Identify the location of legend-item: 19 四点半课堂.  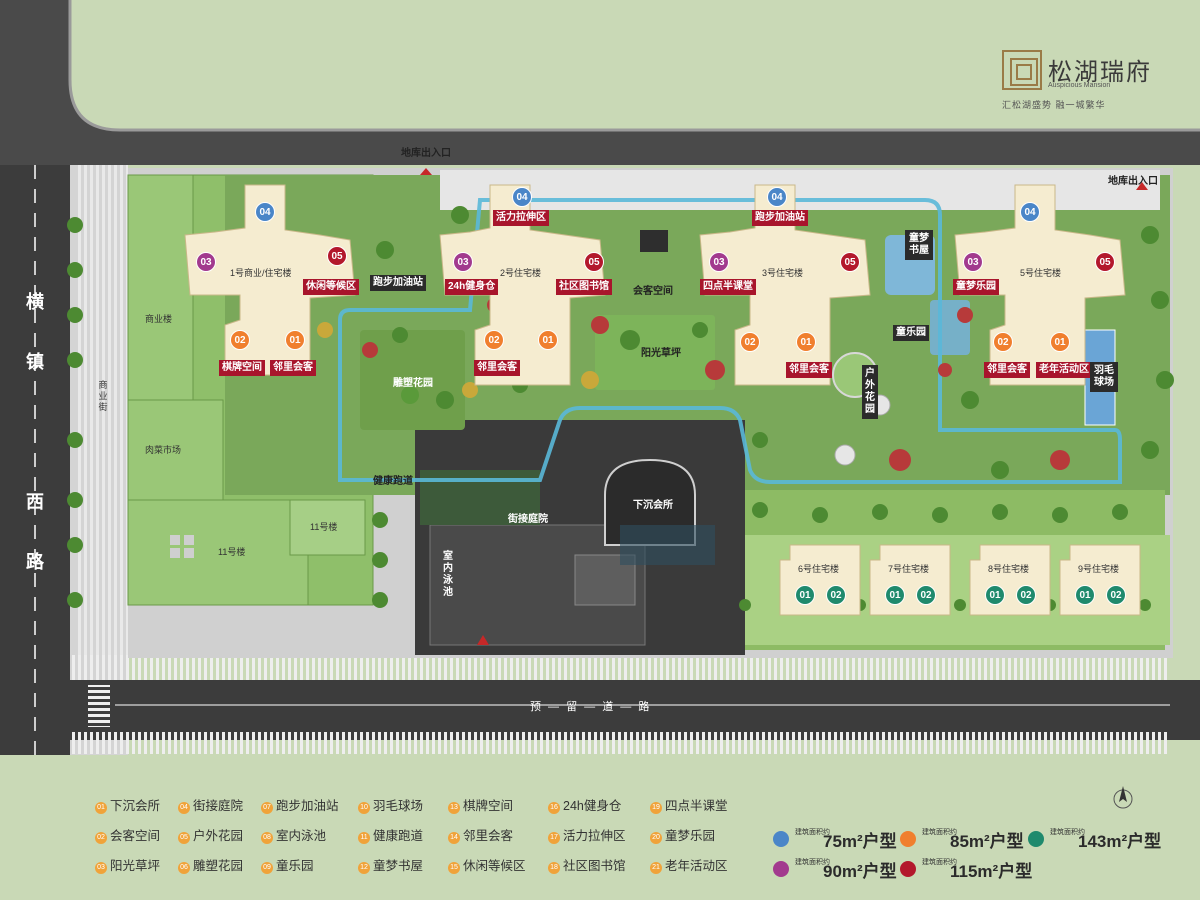
(730, 804).